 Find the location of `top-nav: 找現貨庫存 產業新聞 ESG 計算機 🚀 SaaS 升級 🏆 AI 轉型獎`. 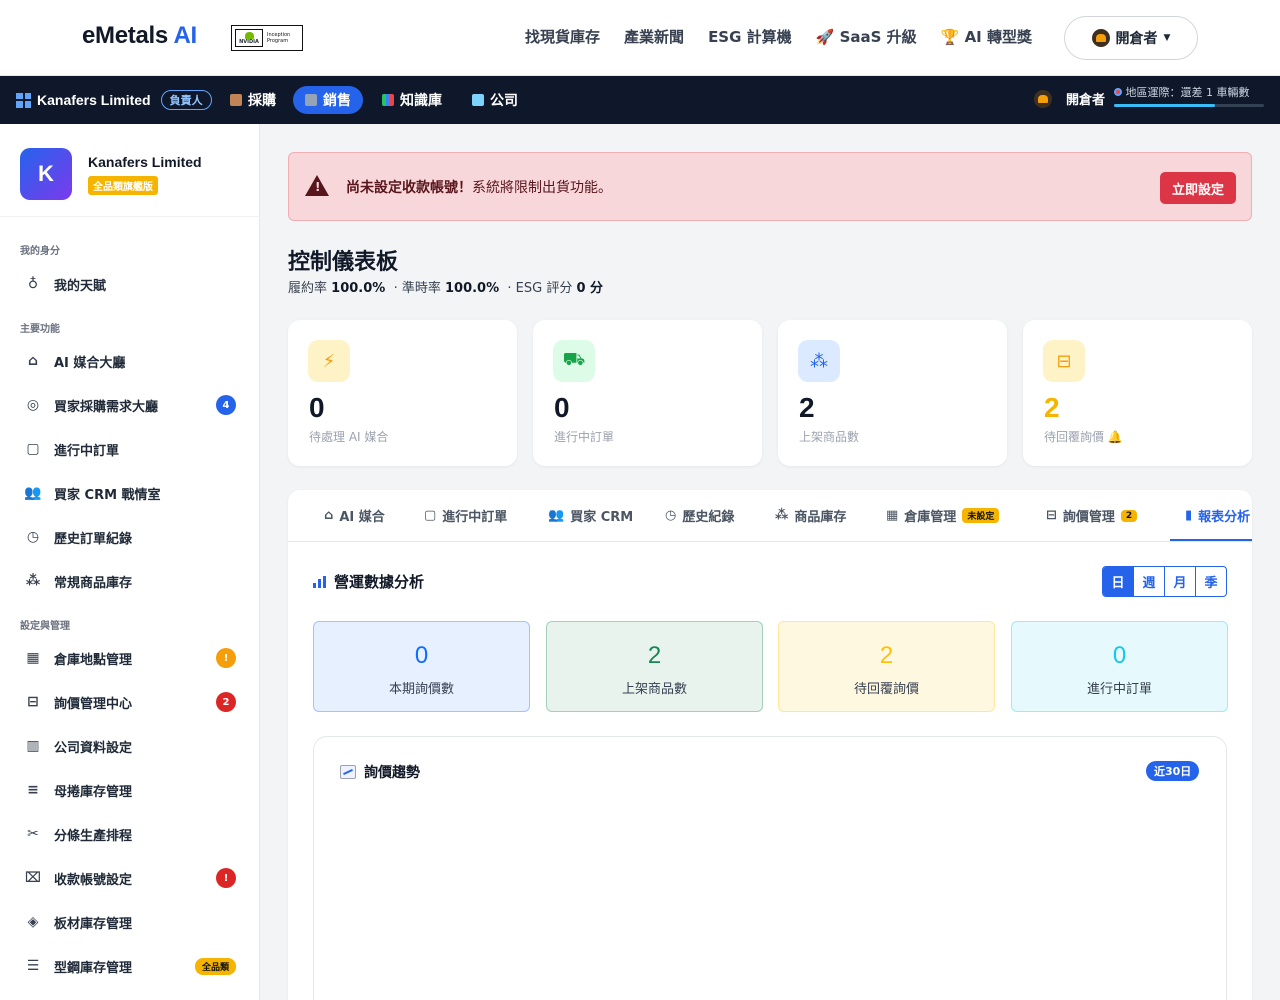

top-nav: 找現貨庫存 產業新聞 ESG 計算機 🚀 SaaS 升級 🏆 AI 轉型獎 is located at coordinates (778, 36).